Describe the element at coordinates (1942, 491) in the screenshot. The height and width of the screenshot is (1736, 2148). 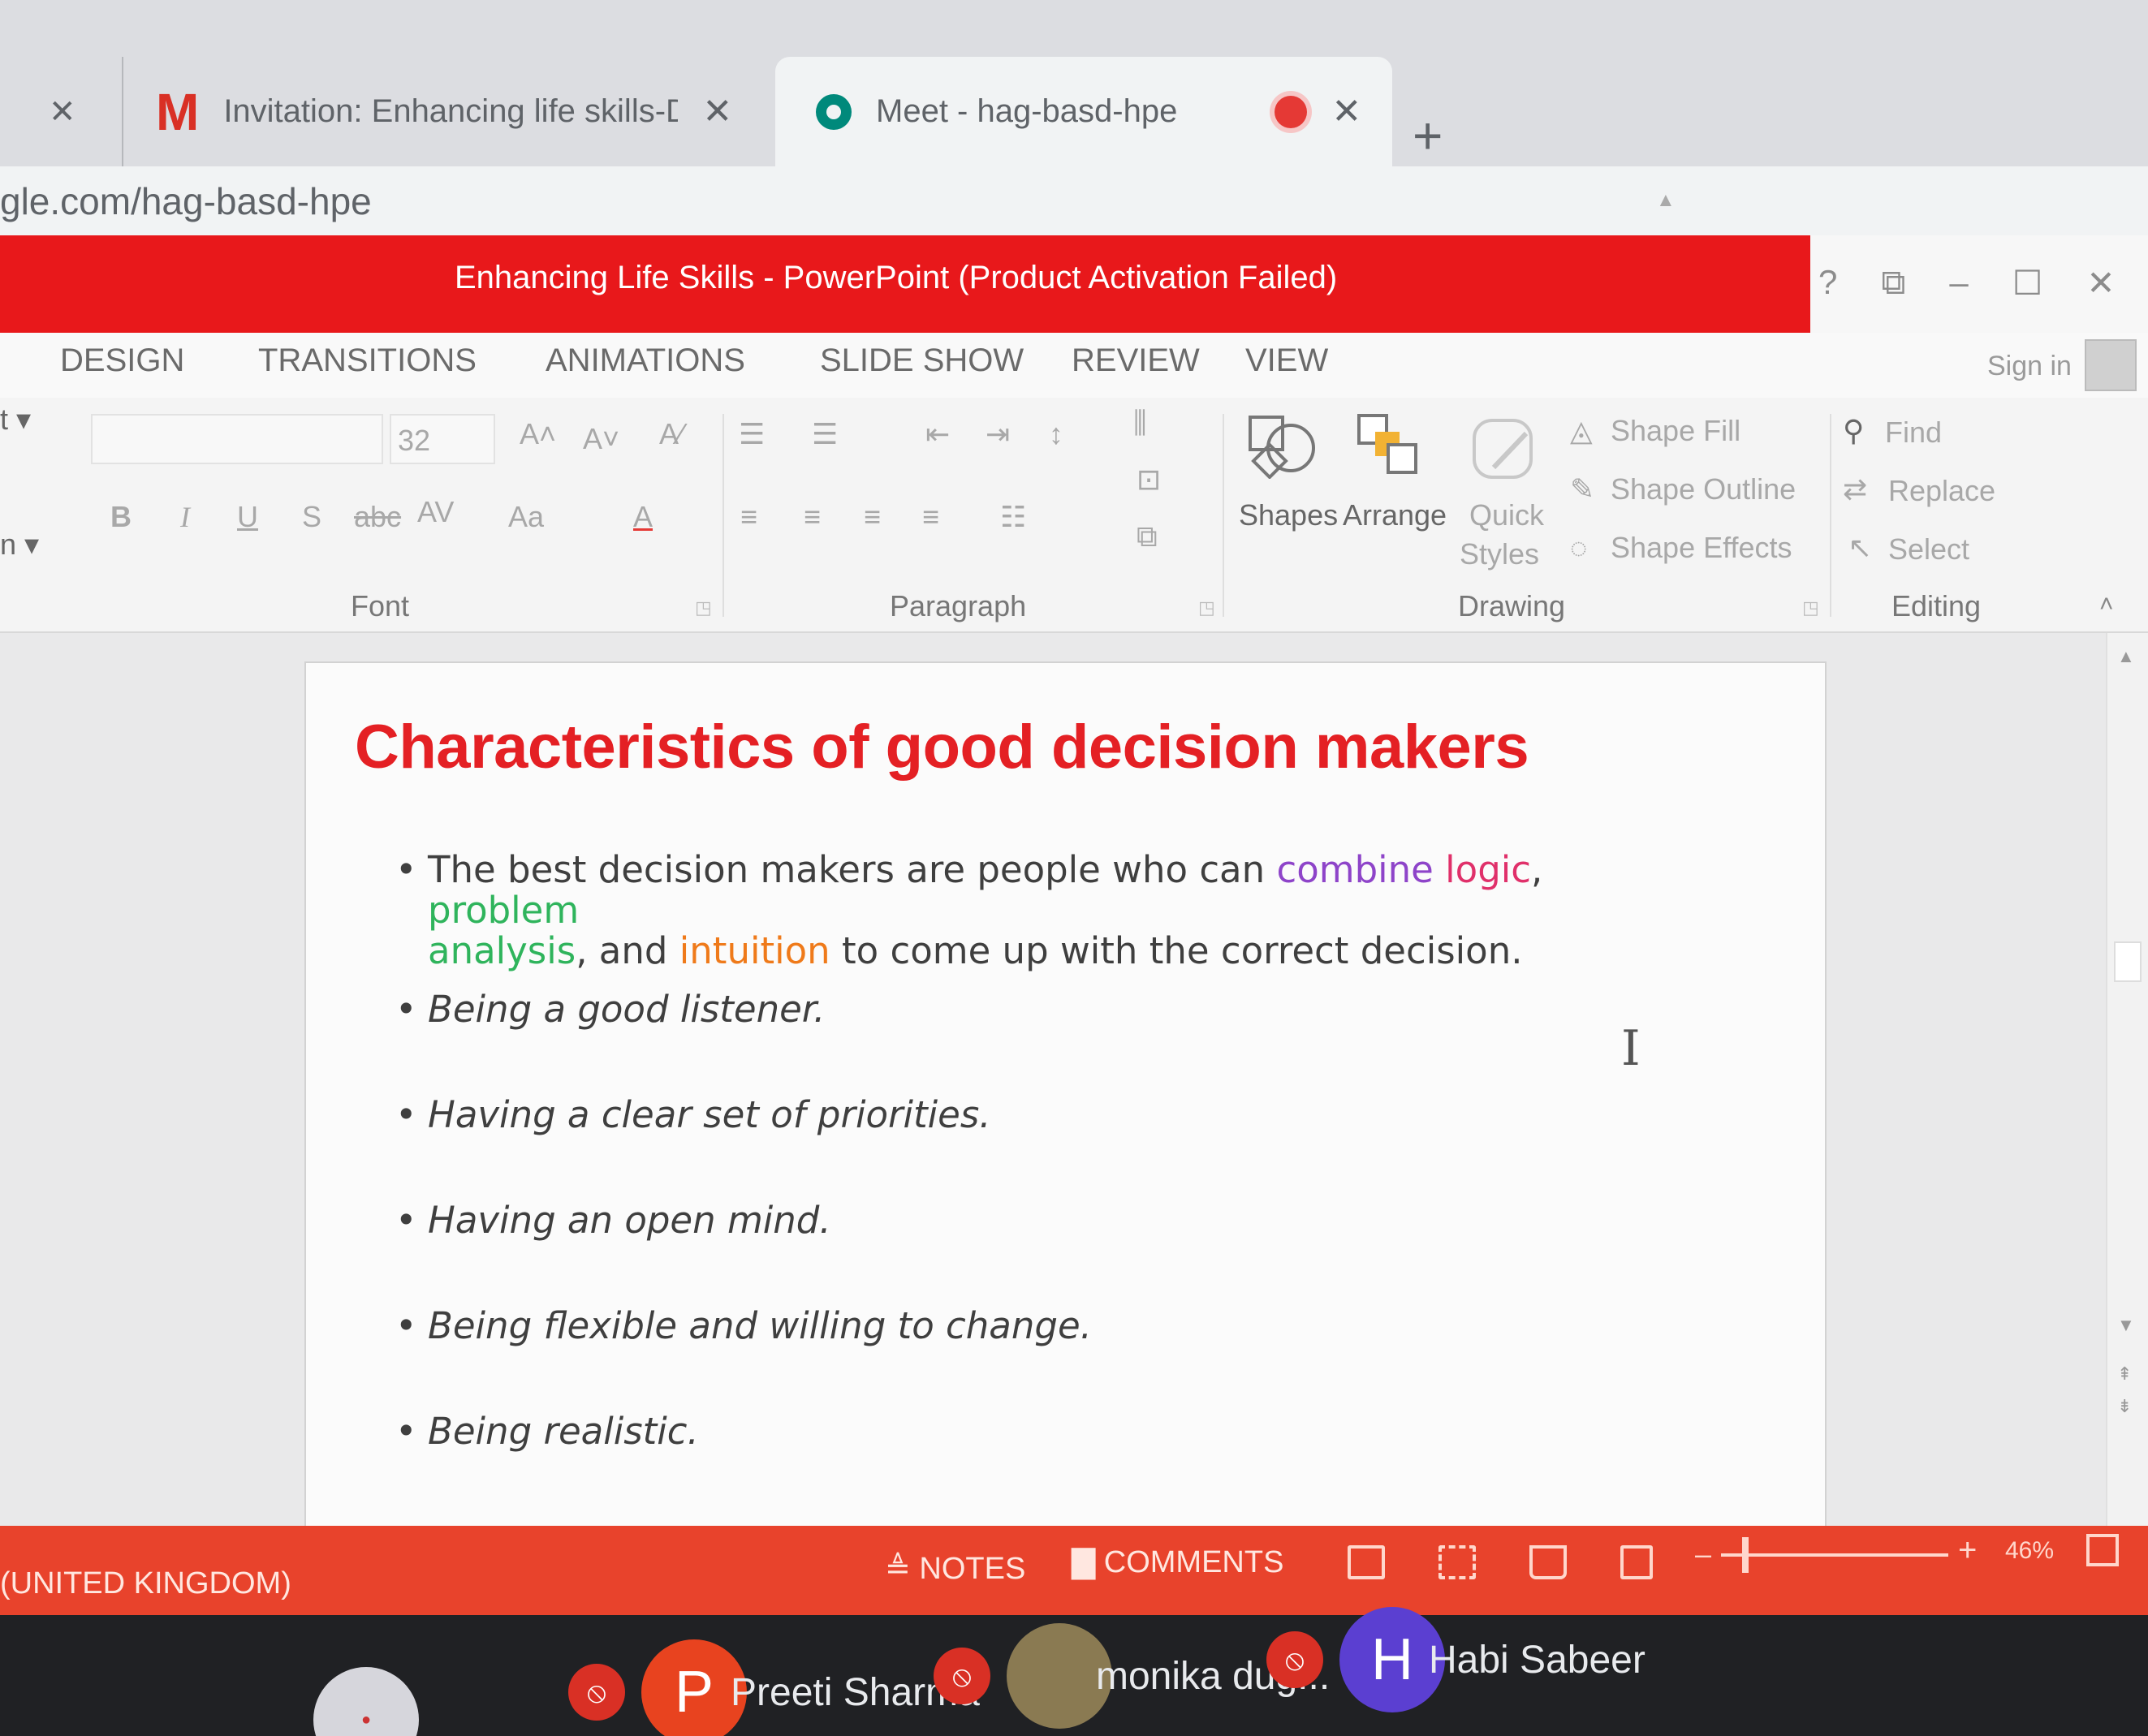
I see `replace-button: Replace` at that location.